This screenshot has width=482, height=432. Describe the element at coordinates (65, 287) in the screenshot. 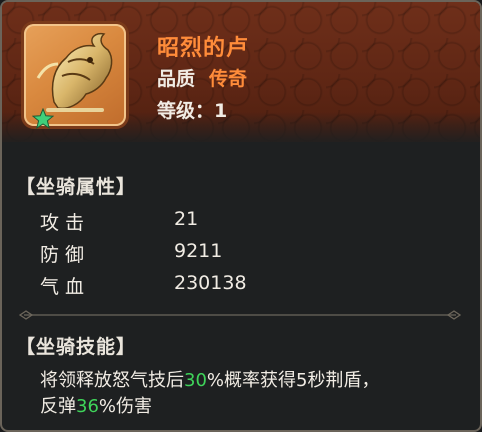

I see `hp-label: 气血` at that location.